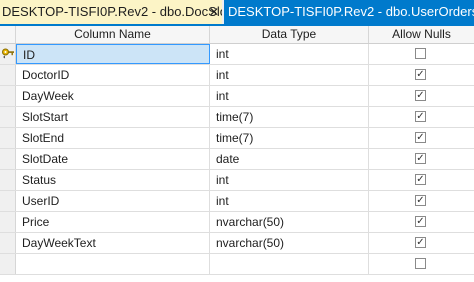 The width and height of the screenshot is (474, 282). Describe the element at coordinates (214, 12) in the screenshot. I see `close-icon: ✕` at that location.